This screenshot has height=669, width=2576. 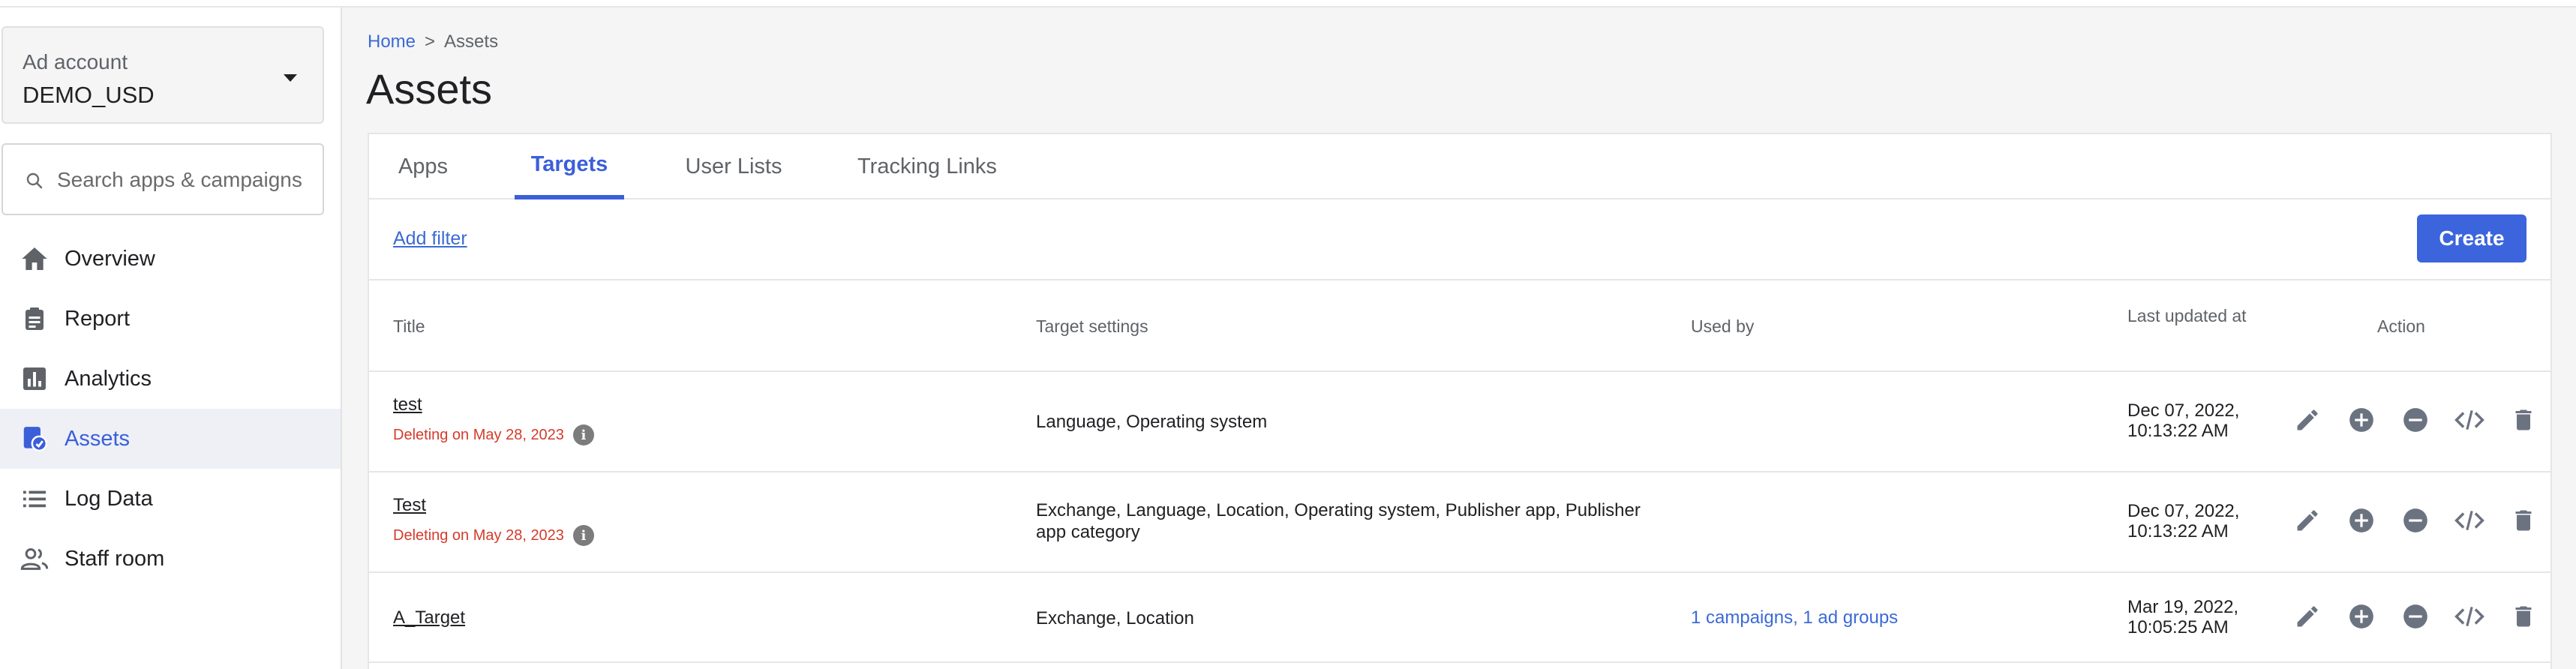 I want to click on last-updated: Mar 19, 2022, 10:05:25 AM, so click(x=2182, y=617).